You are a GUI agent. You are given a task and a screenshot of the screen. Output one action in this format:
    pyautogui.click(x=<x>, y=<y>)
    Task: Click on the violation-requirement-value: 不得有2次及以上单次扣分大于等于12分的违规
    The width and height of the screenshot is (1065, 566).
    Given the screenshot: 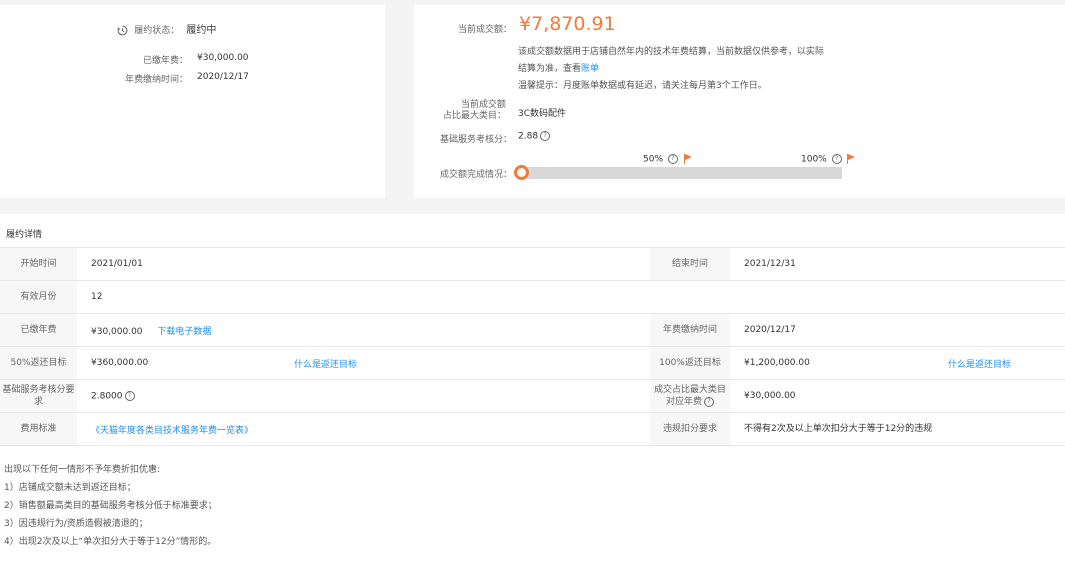 What is the action you would take?
    pyautogui.click(x=897, y=429)
    